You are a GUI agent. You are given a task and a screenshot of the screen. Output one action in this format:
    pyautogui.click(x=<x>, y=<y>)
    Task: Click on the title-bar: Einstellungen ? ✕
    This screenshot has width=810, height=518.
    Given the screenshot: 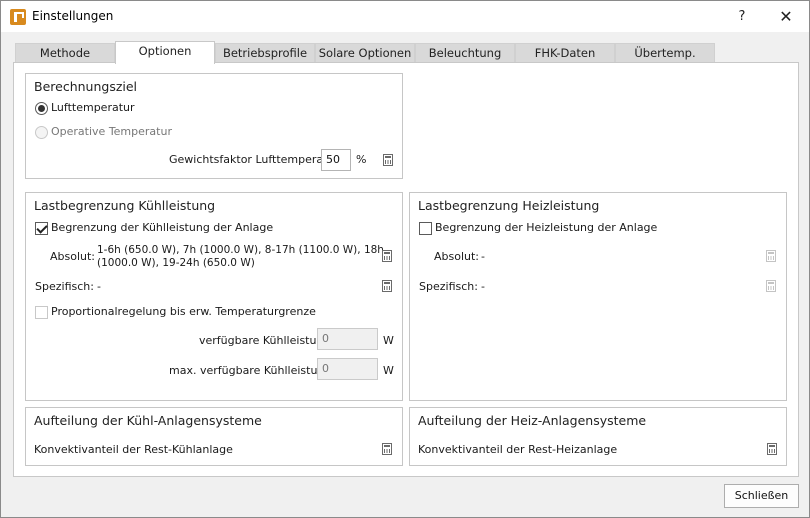 What is the action you would take?
    pyautogui.click(x=405, y=16)
    